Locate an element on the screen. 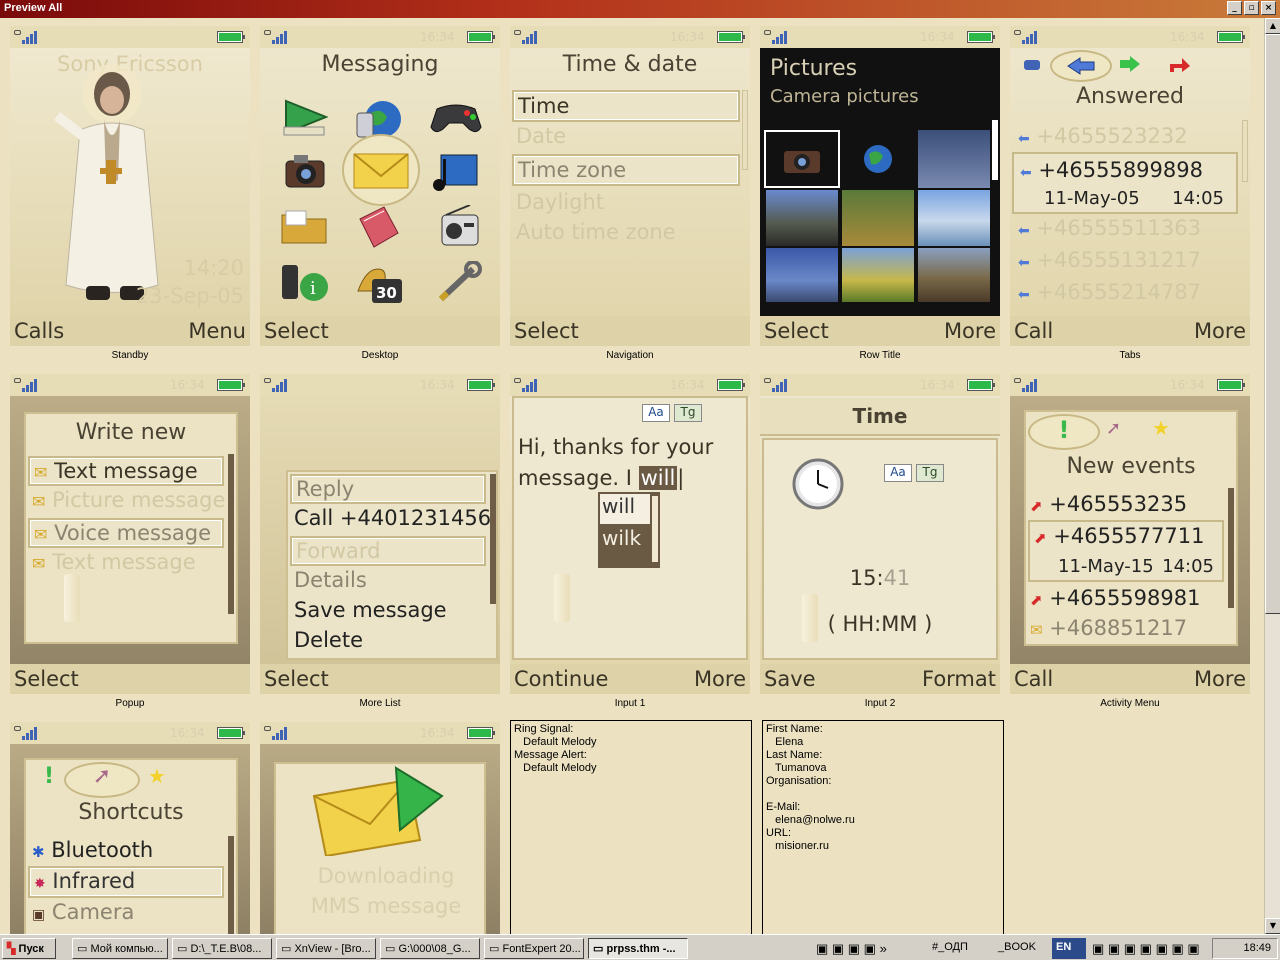 The height and width of the screenshot is (960, 1280). suggestion-scrollbar is located at coordinates (655, 529).